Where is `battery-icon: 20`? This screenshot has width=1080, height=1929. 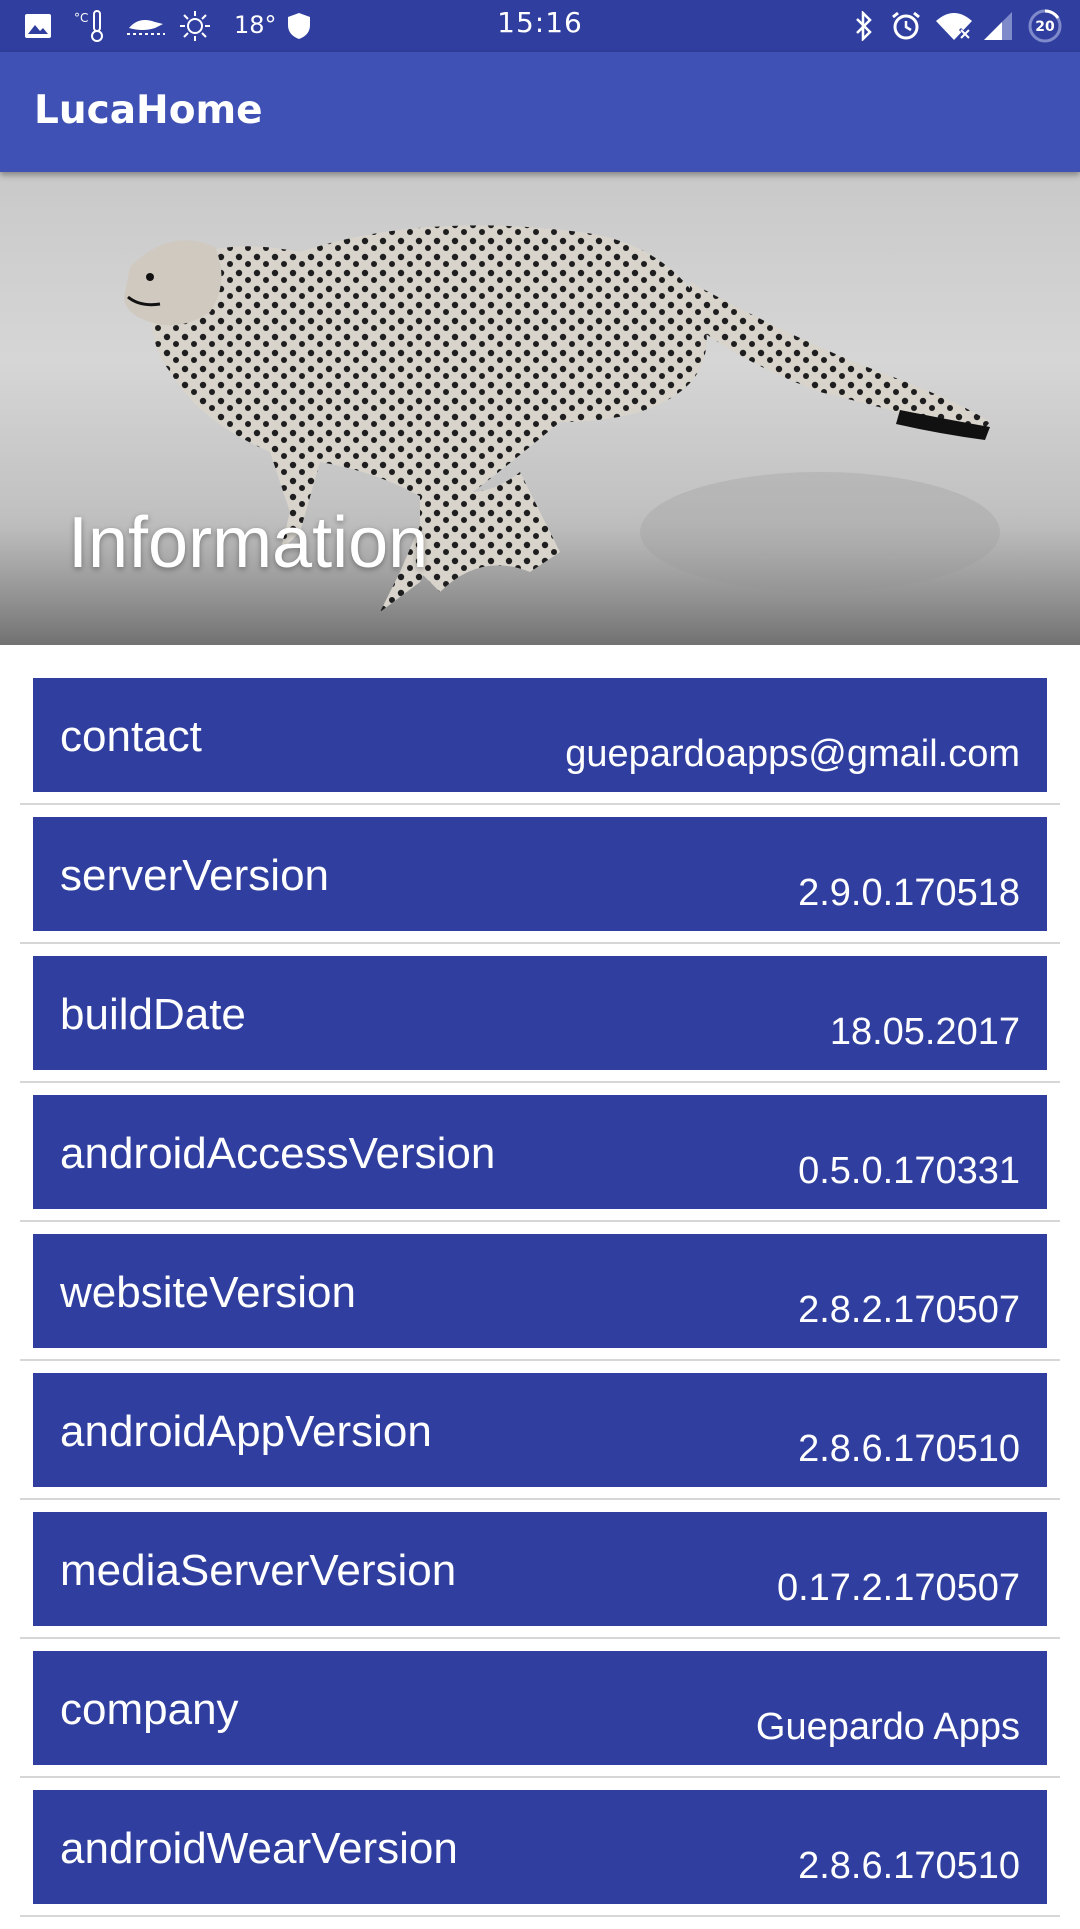
battery-icon: 20 is located at coordinates (1045, 26).